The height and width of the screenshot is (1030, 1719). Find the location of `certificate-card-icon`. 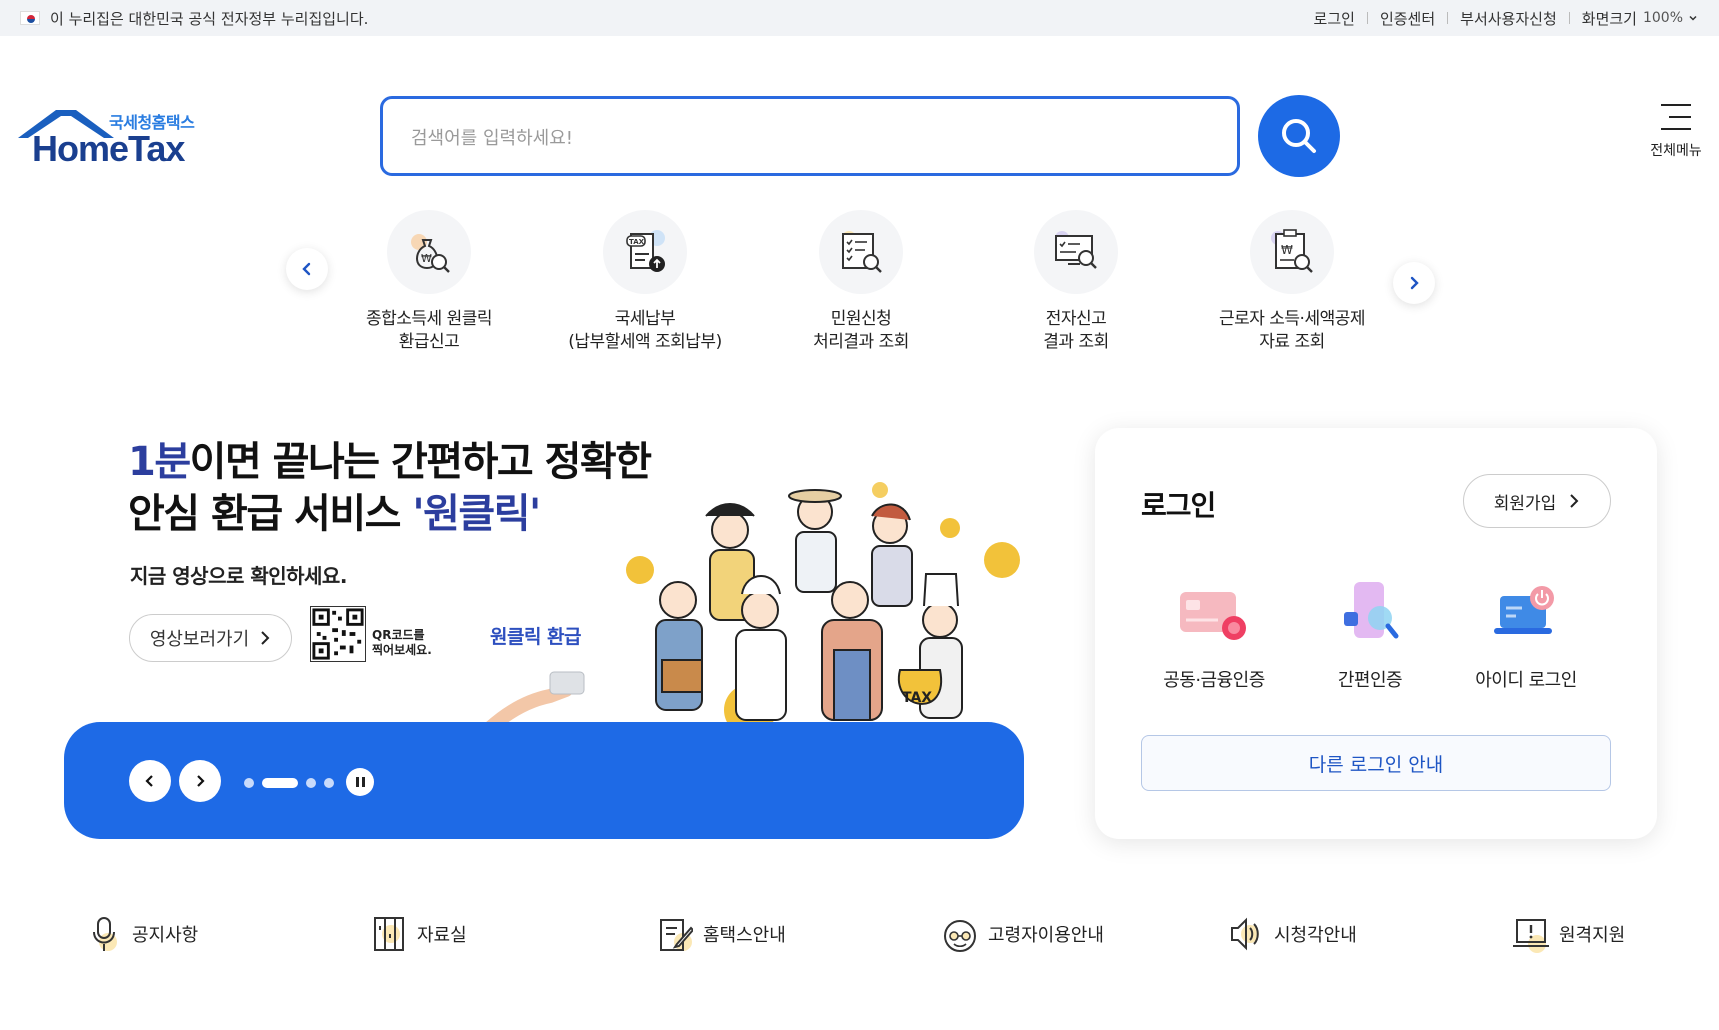

certificate-card-icon is located at coordinates (1214, 614).